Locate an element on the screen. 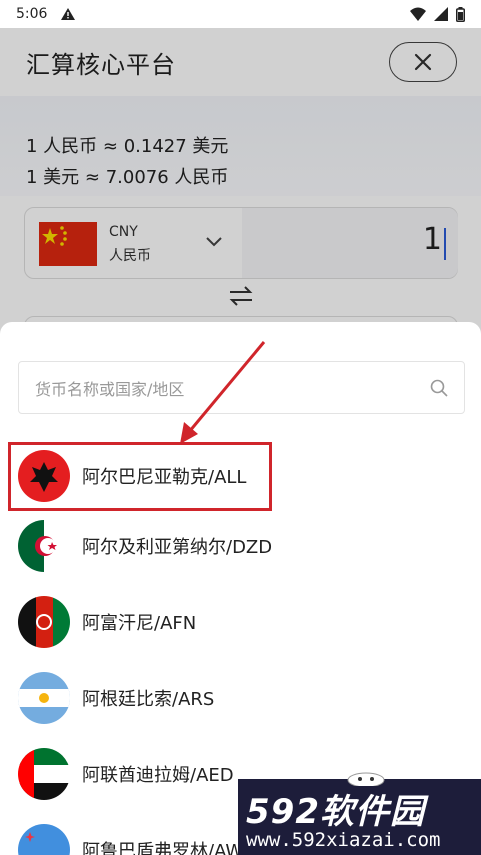  status-bar: 5:06 is located at coordinates (240, 14).